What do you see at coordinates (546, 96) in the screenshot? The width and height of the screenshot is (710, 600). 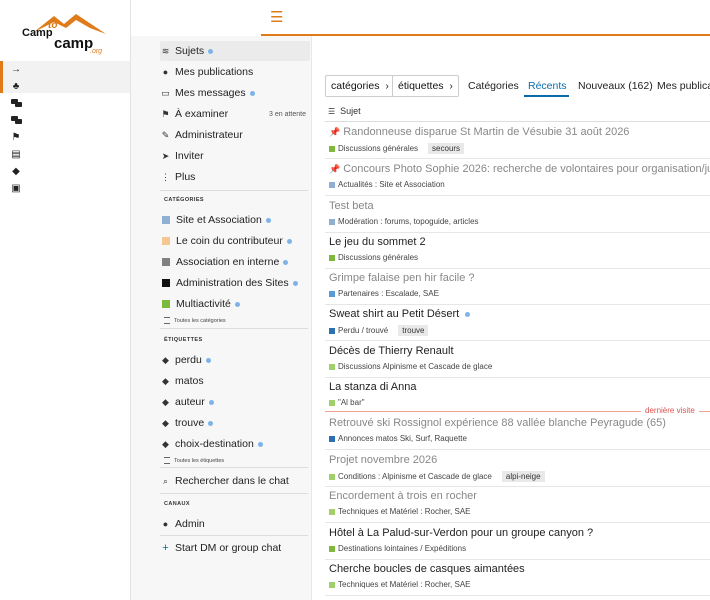 I see `active-tab-underline` at bounding box center [546, 96].